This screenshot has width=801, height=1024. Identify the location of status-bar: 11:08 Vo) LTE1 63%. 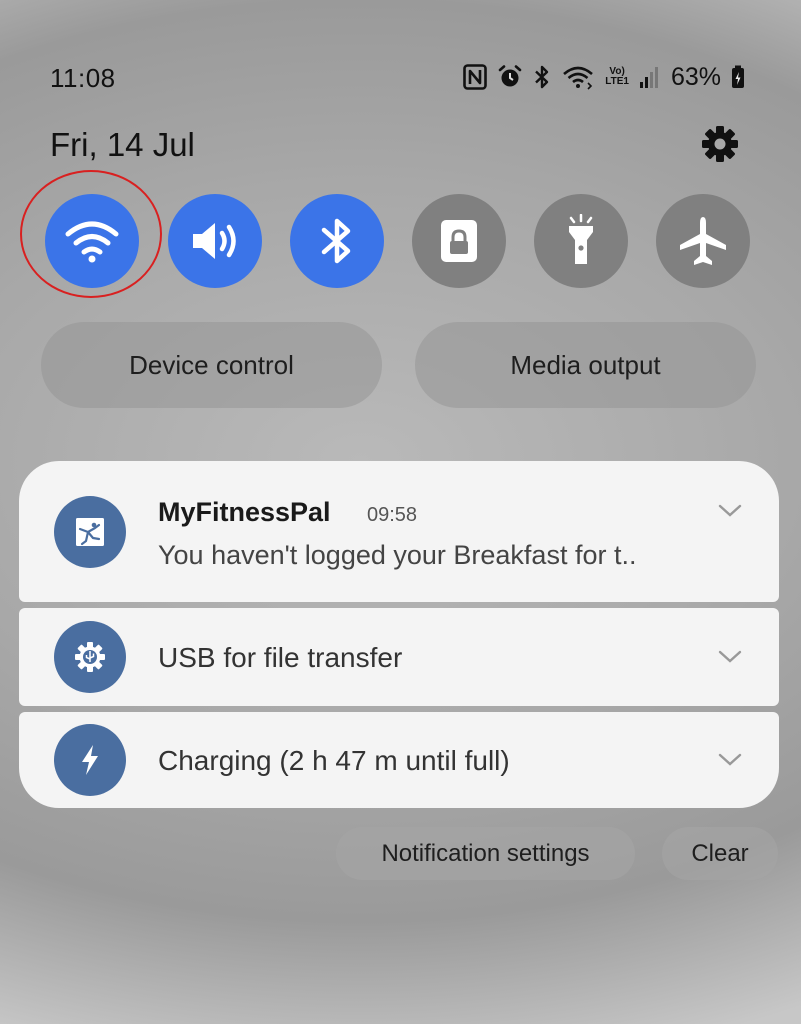
(400, 60).